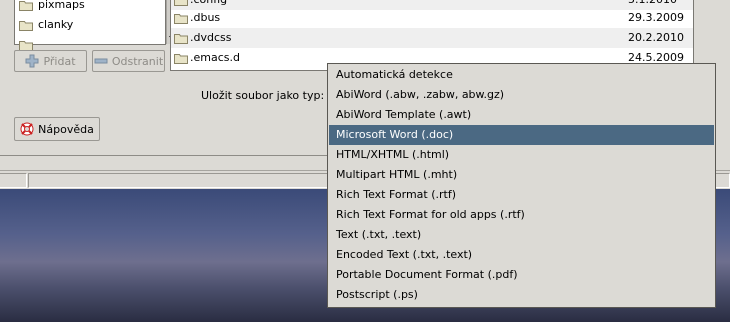 This screenshot has height=322, width=730. What do you see at coordinates (656, 17) in the screenshot?
I see `file-date: 29.3.2009` at bounding box center [656, 17].